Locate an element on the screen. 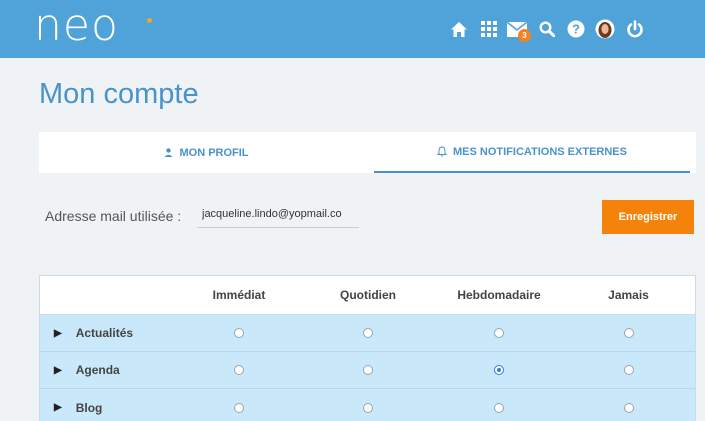 Image resolution: width=705 pixels, height=421 pixels. table-row: ▶ Blog is located at coordinates (367, 405).